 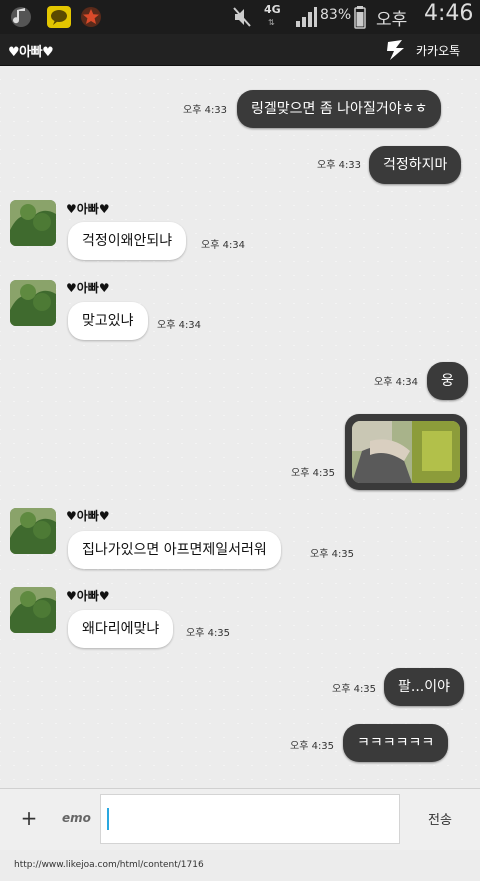 What do you see at coordinates (59, 17) in the screenshot?
I see `kakaotalk-icon` at bounding box center [59, 17].